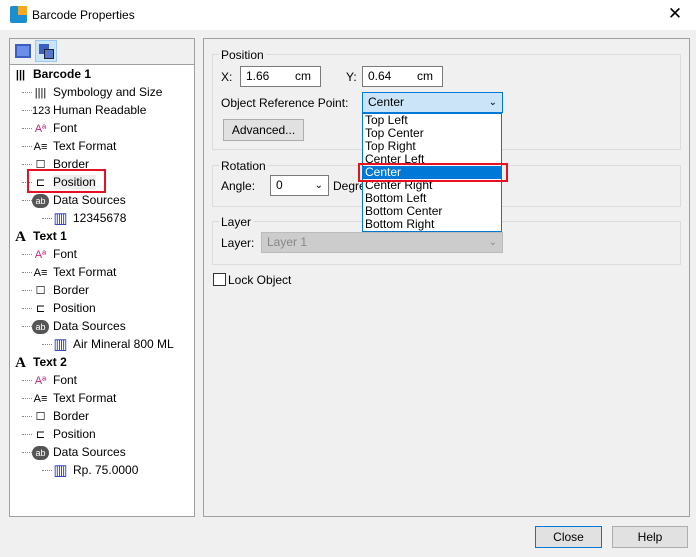  I want to click on tree-item: ▥ Air Mineral 800 ML, so click(112, 344).